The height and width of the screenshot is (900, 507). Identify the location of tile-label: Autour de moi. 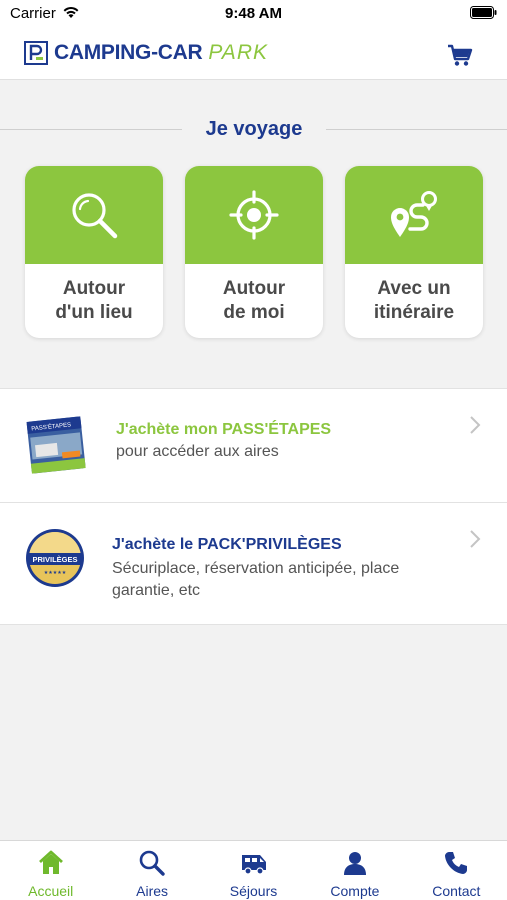
(254, 300).